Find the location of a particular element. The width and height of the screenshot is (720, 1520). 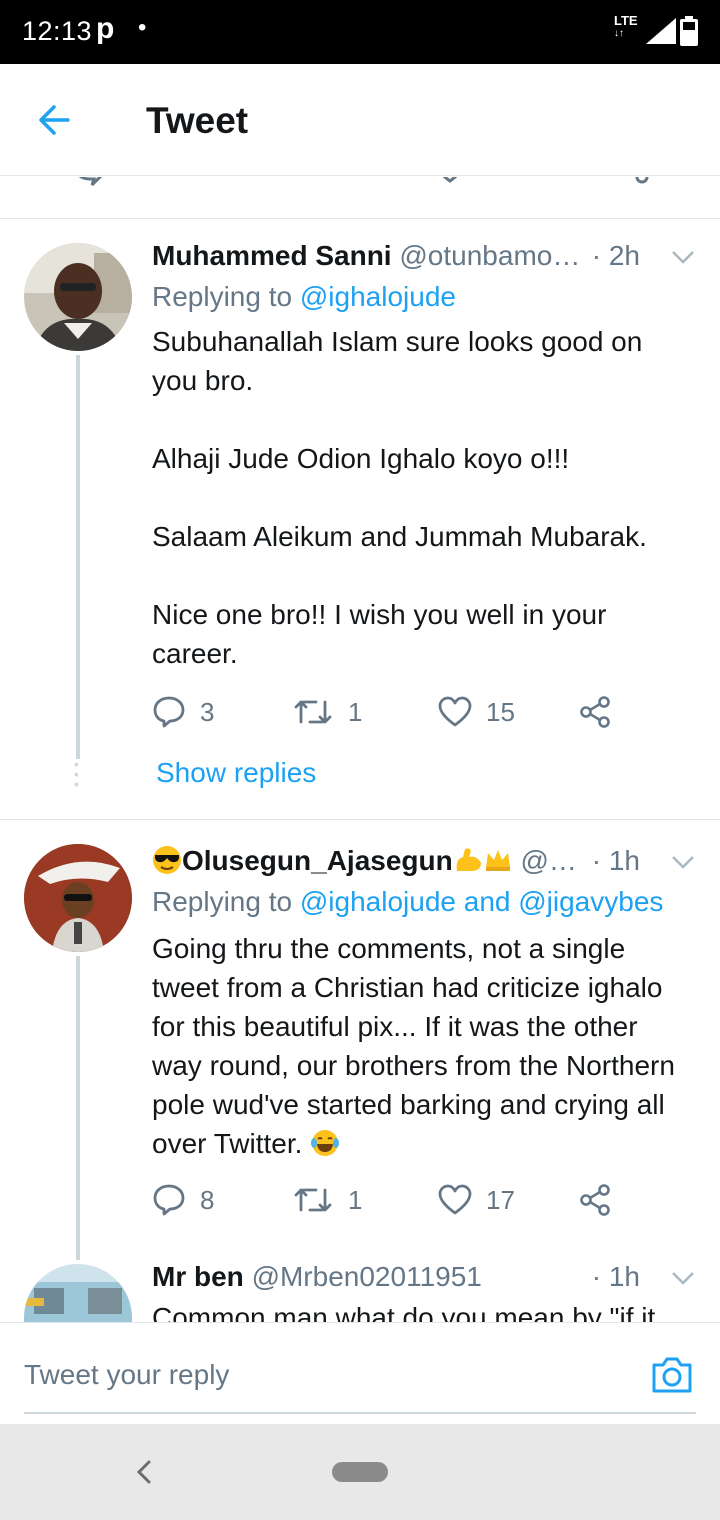

flexed-biceps-emoji-icon is located at coordinates (468, 859).